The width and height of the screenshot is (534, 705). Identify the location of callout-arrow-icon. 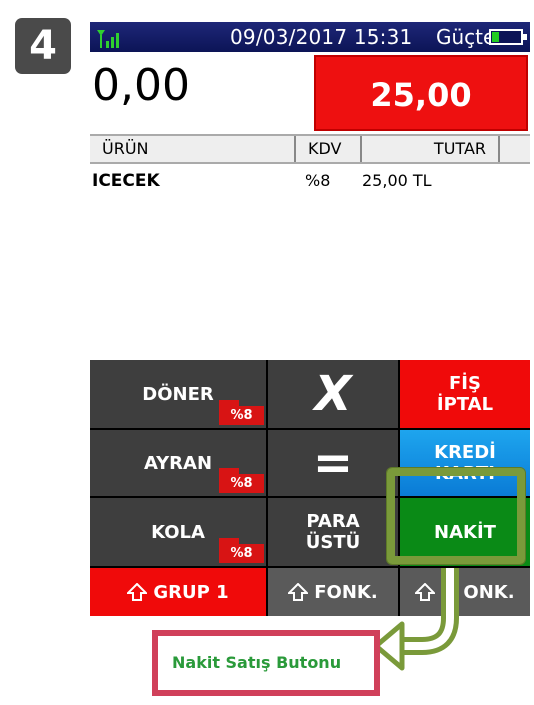
(416, 619).